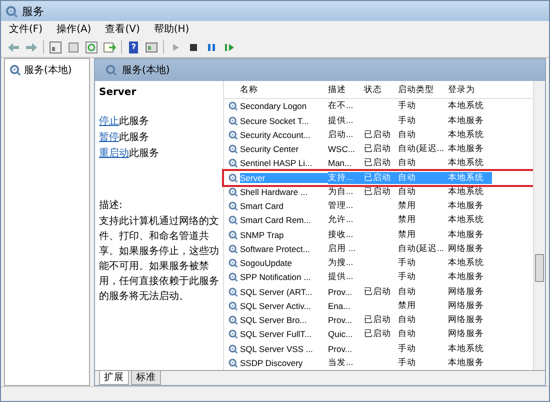 This screenshot has width=550, height=402. What do you see at coordinates (109, 137) in the screenshot?
I see `action-link: 暂停` at bounding box center [109, 137].